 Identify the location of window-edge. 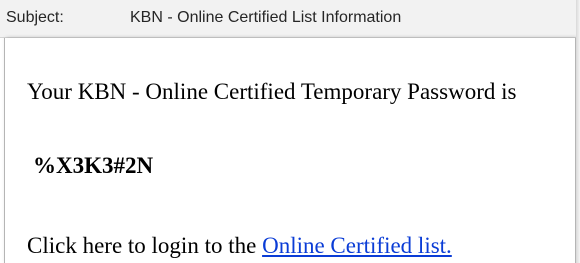
(578, 131).